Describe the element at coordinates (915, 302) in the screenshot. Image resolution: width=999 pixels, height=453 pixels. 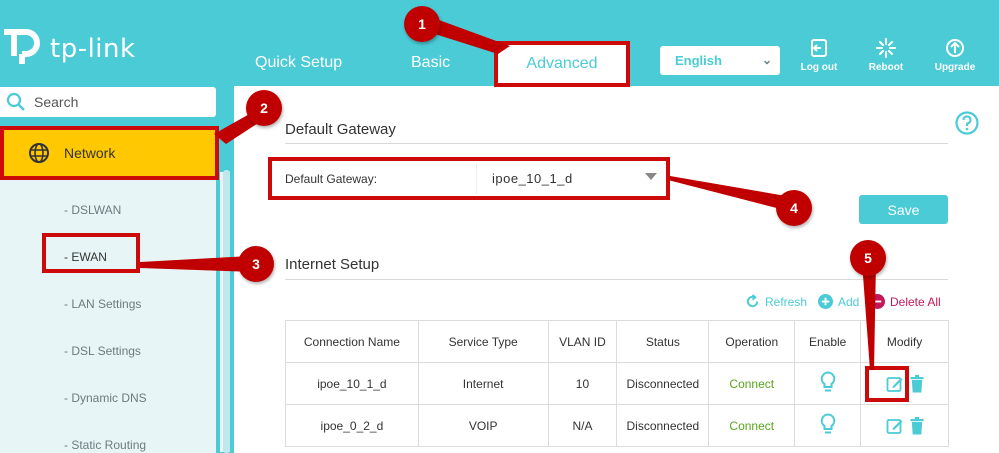
I see `delete-all-label: Delete All` at that location.